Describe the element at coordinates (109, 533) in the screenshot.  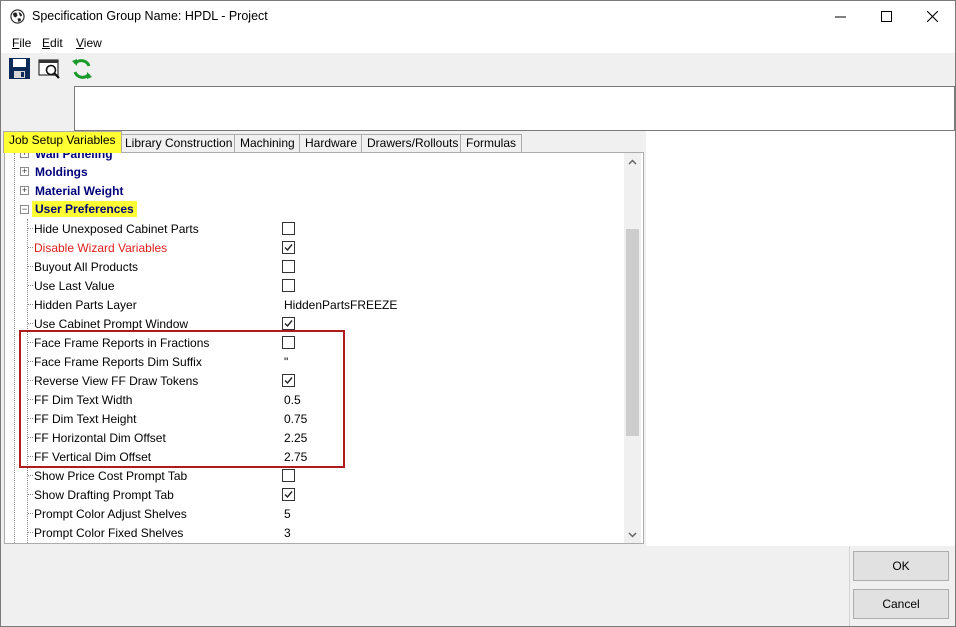
I see `prop-label: Prompt Color Fixed Shelves` at that location.